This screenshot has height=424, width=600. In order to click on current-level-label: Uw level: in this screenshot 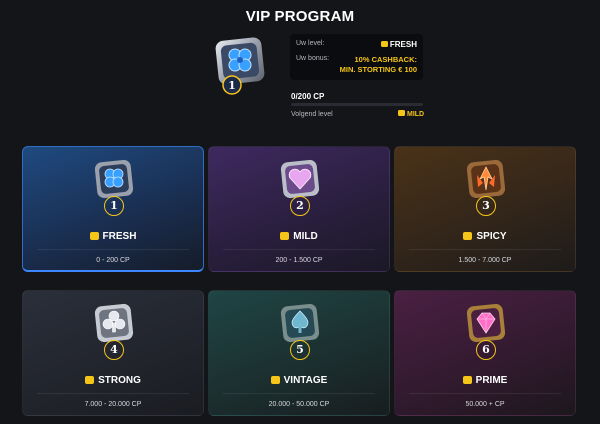, I will do `click(310, 43)`.